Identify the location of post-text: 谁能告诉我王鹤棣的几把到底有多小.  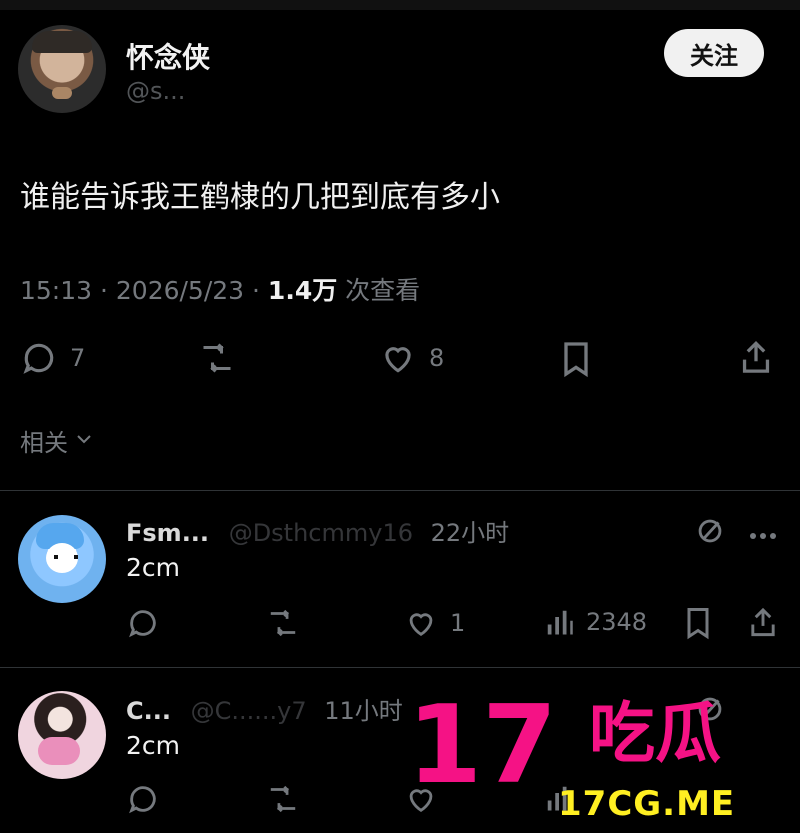
(260, 197).